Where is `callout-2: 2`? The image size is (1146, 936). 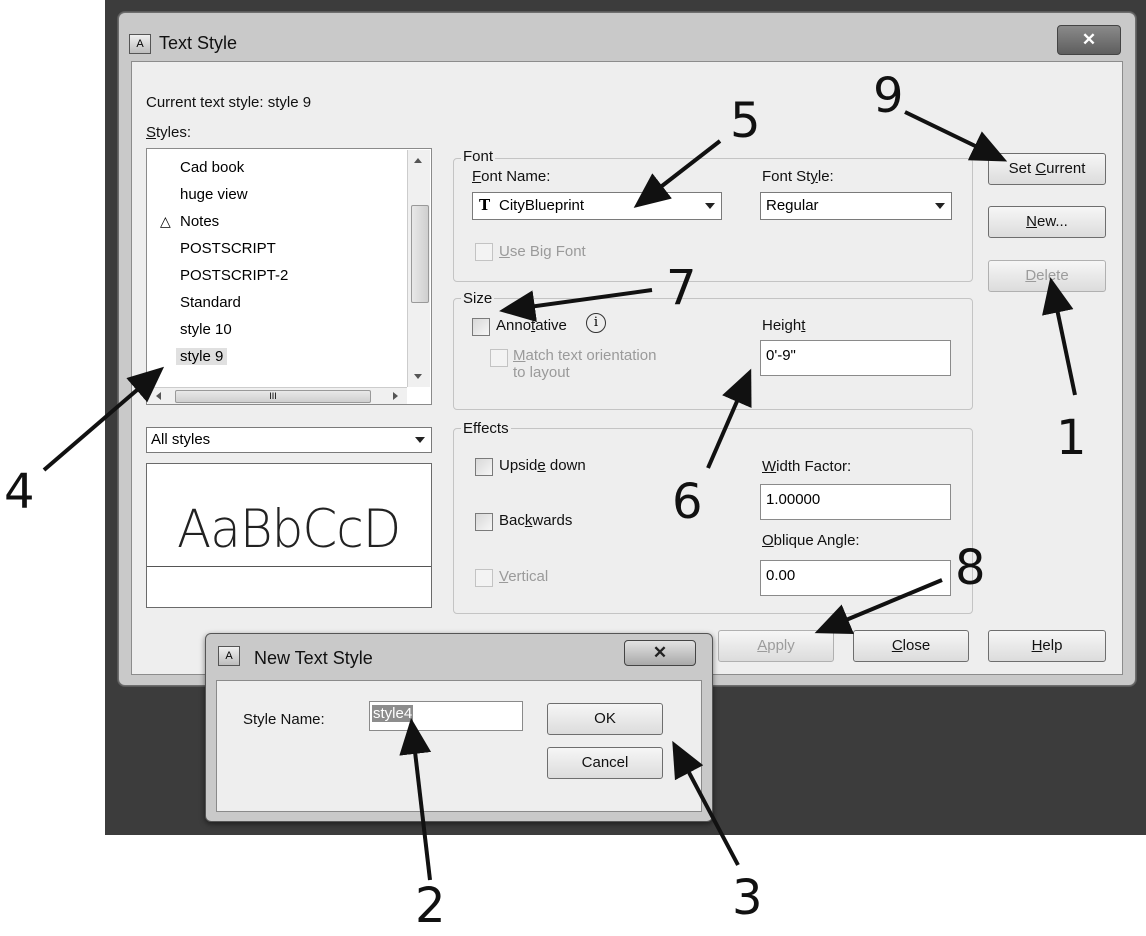 callout-2: 2 is located at coordinates (430, 906).